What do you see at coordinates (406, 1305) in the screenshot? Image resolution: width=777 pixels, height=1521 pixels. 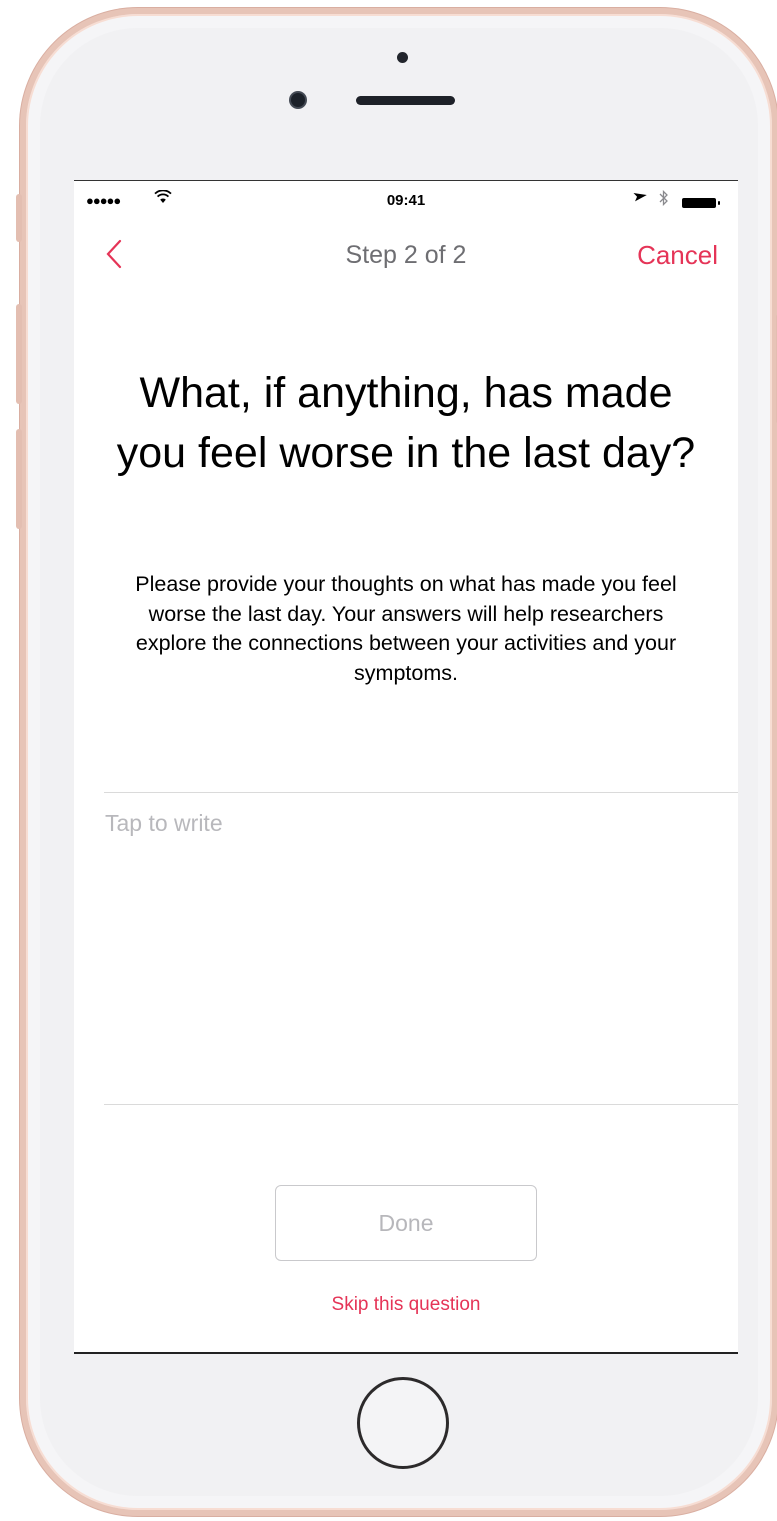 I see `skip-question-link: Skip this question` at bounding box center [406, 1305].